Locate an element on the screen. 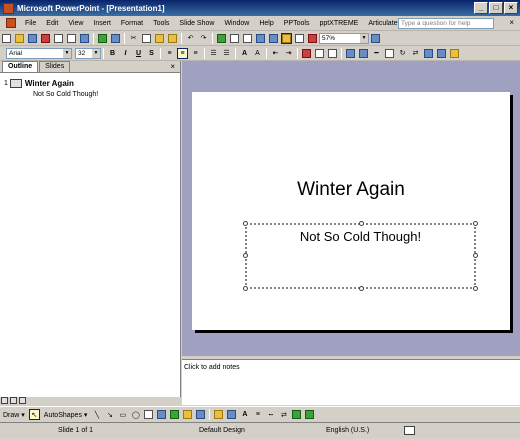 Image resolution: width=520 pixels, height=439 pixels. normal-view-icon is located at coordinates (4, 400).